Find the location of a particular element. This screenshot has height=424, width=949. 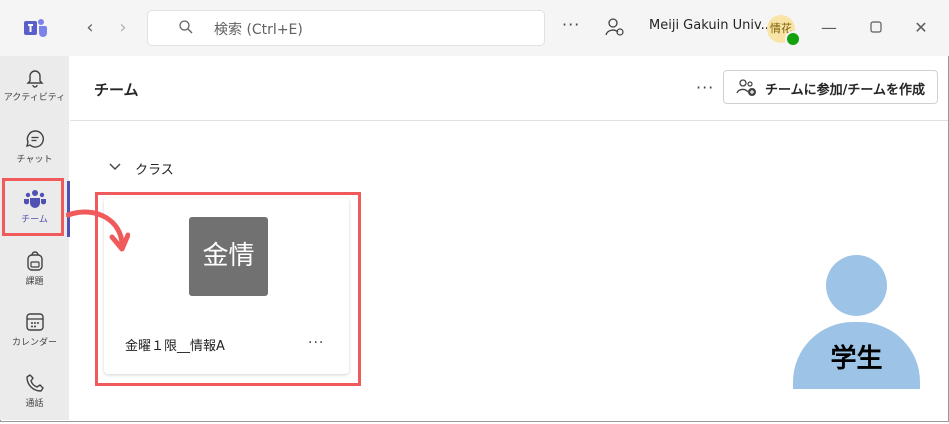

backpack-icon is located at coordinates (34, 261).